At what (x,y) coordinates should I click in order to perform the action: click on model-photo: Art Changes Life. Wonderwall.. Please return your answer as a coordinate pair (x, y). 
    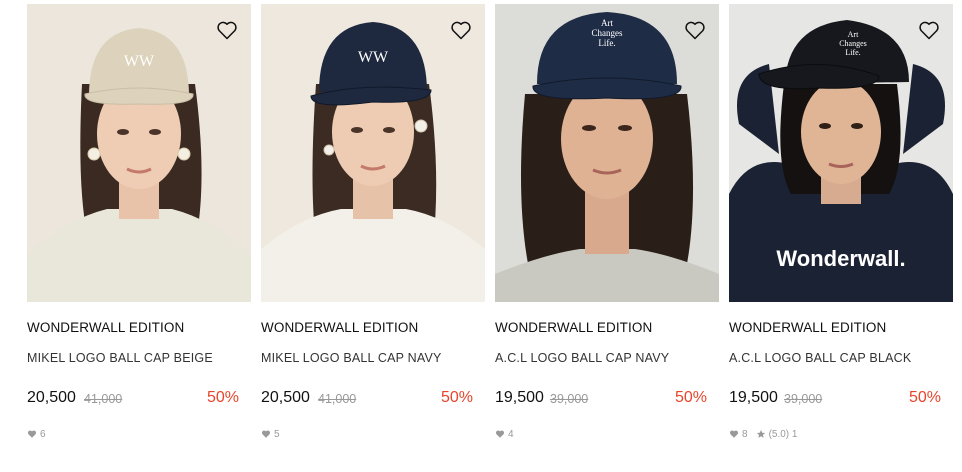
    Looking at the image, I should click on (841, 153).